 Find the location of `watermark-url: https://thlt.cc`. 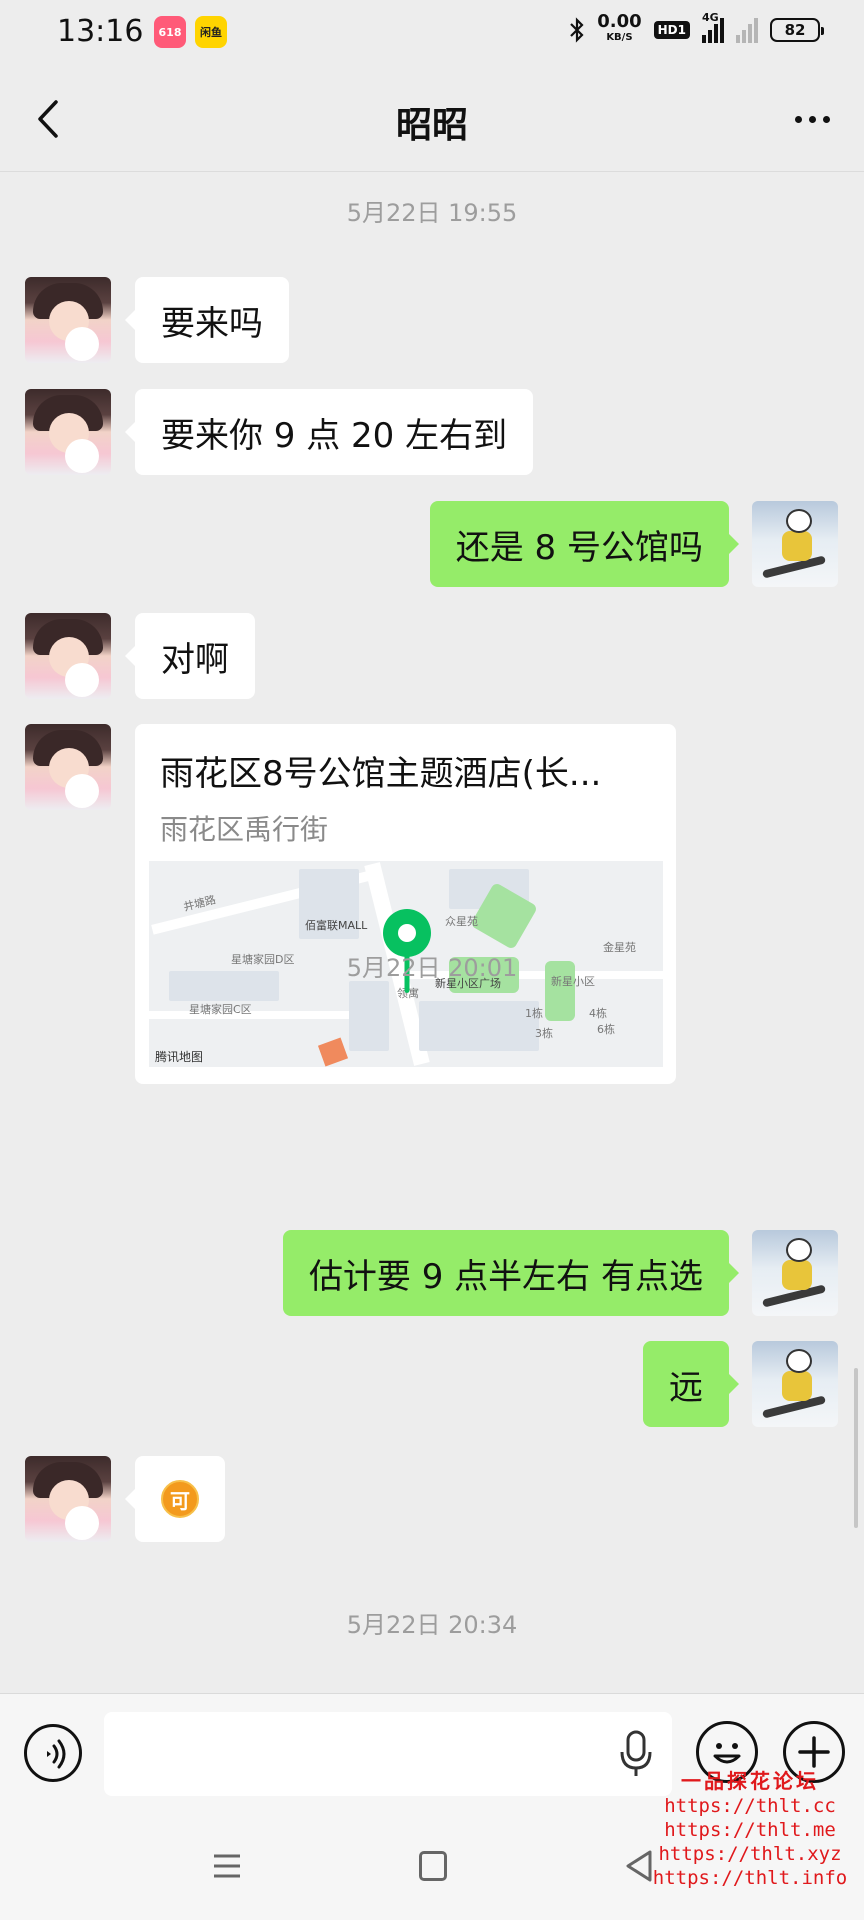

watermark-url: https://thlt.cc is located at coordinates (750, 1806).